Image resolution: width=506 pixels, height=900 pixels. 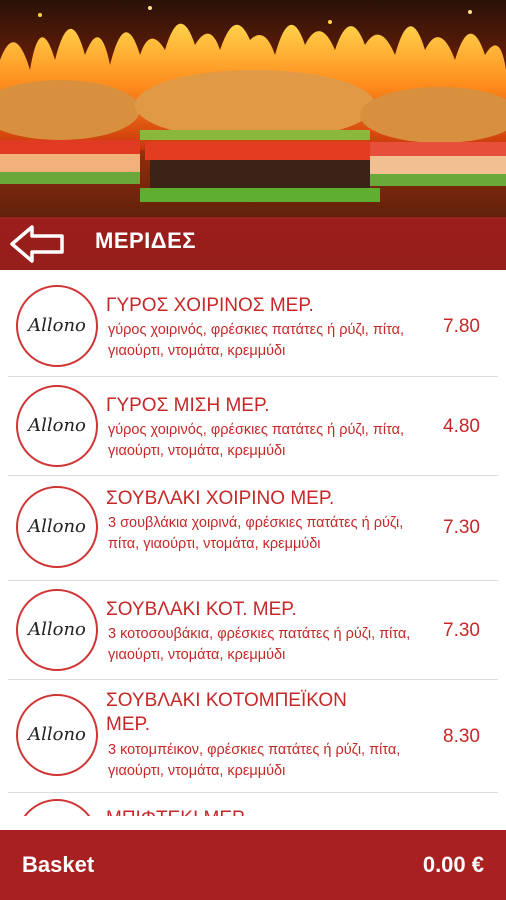 I want to click on item-name: ΓΥΡΟΣ ΧΟΙΡΙΝΟΣ ΜΕΡ., so click(x=210, y=305).